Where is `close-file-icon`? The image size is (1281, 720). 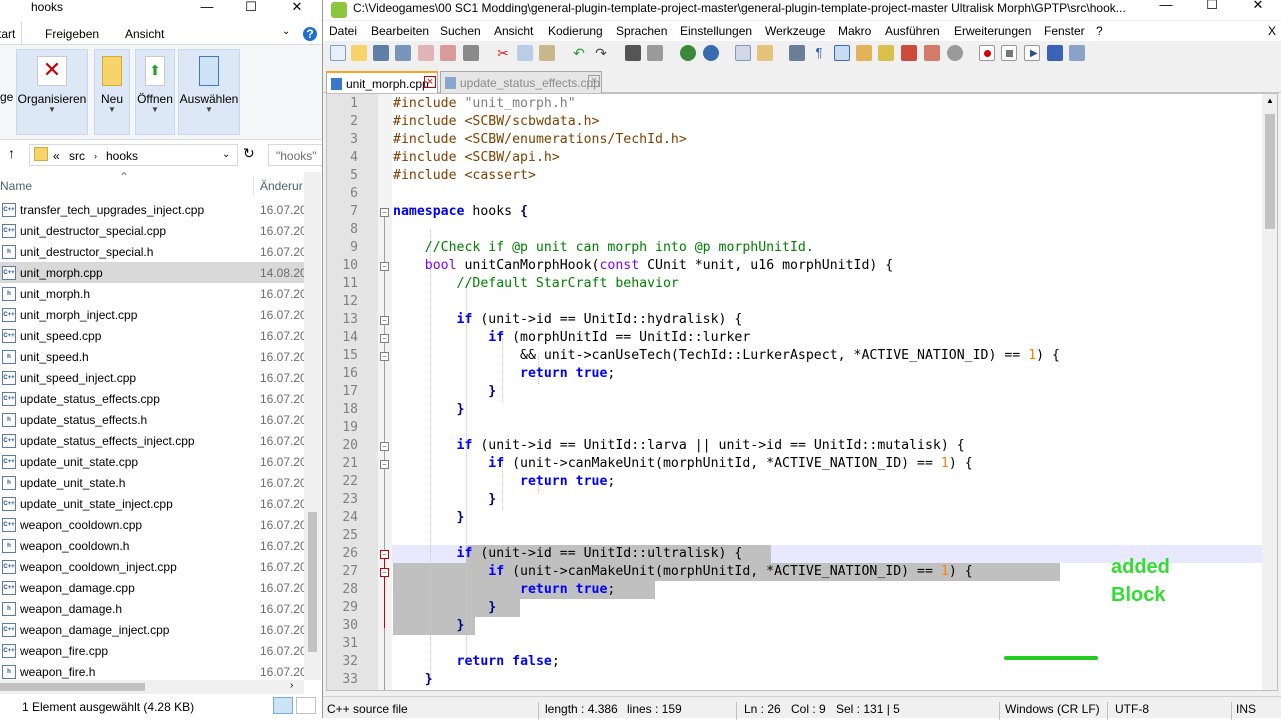 close-file-icon is located at coordinates (426, 53).